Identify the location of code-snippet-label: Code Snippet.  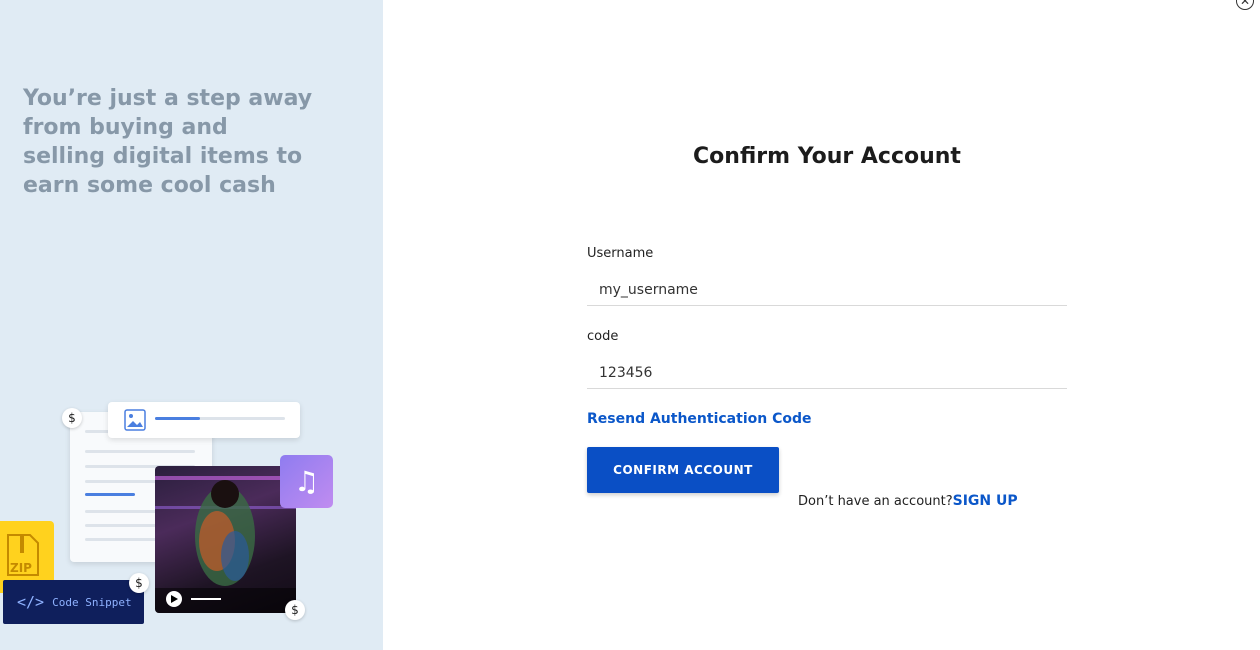
(92, 602).